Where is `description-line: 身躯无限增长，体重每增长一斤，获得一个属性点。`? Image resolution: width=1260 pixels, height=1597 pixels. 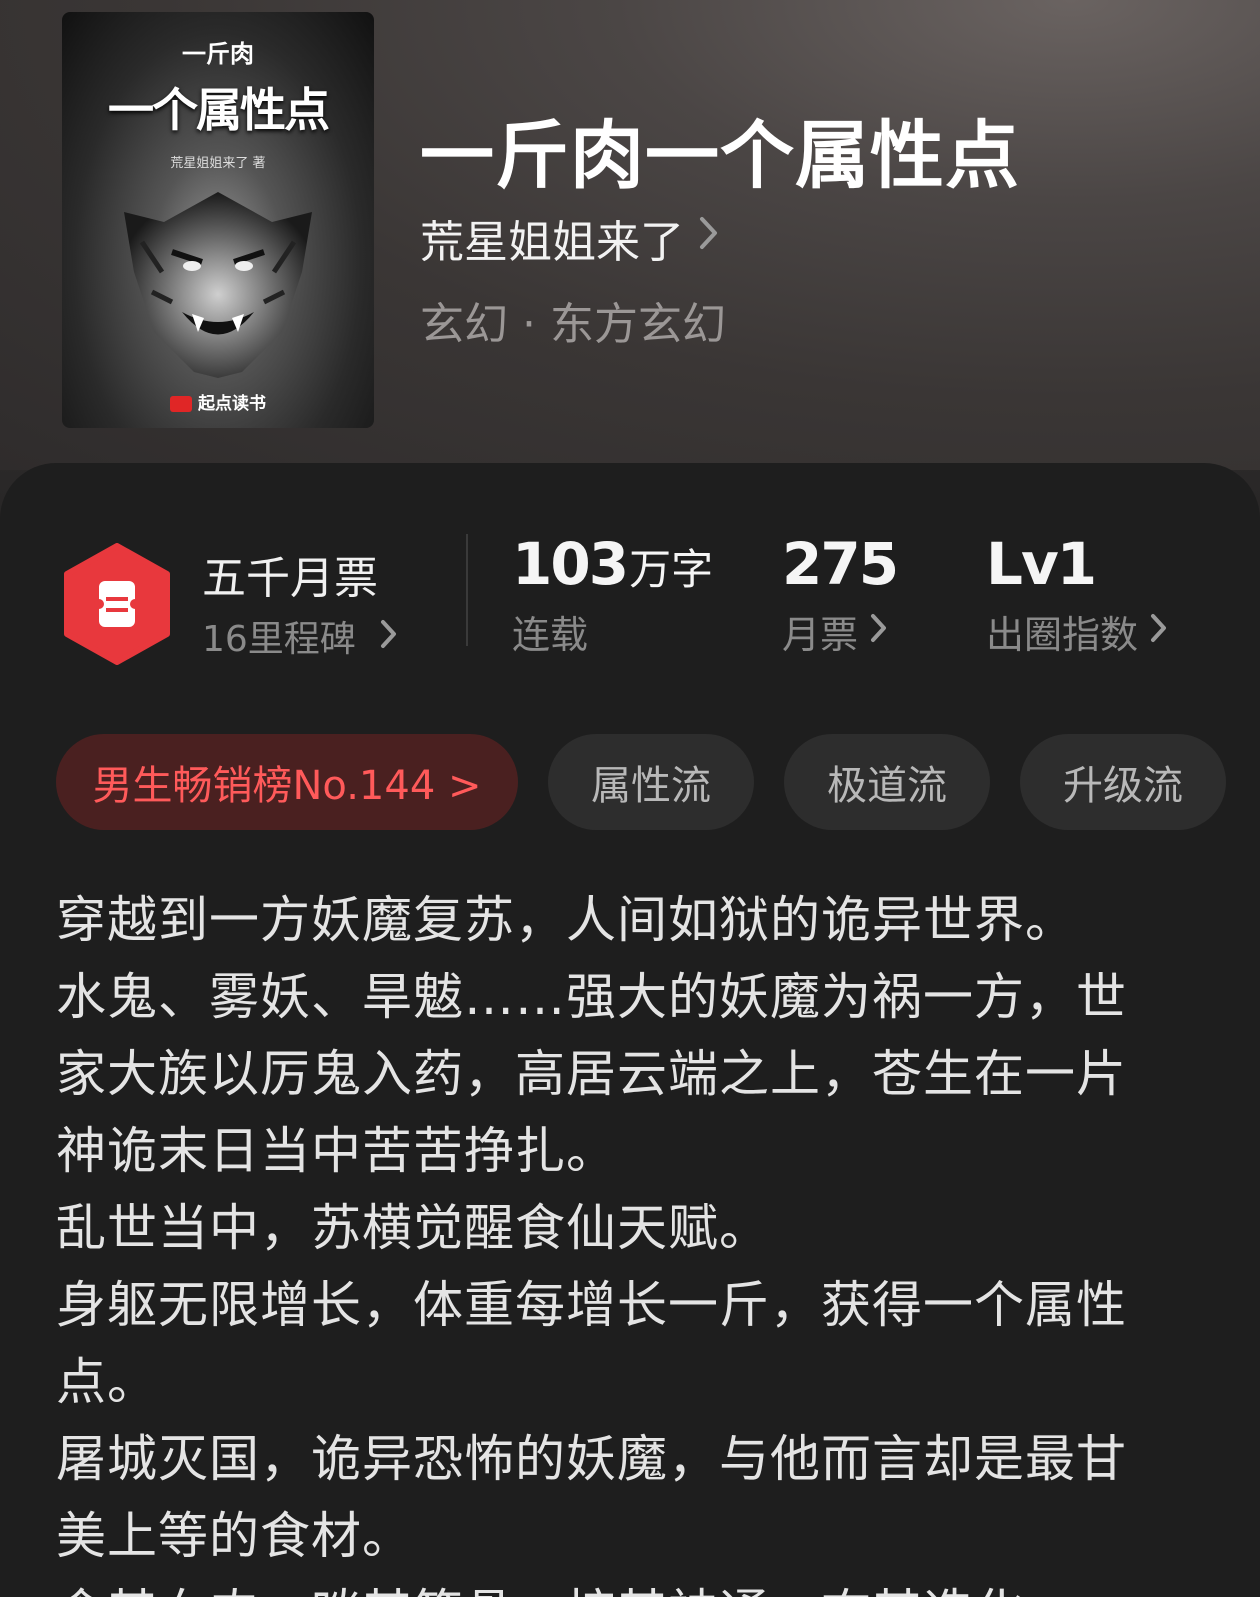
description-line: 身躯无限增长，体重每增长一斤，获得一个属性点。 is located at coordinates (591, 1343).